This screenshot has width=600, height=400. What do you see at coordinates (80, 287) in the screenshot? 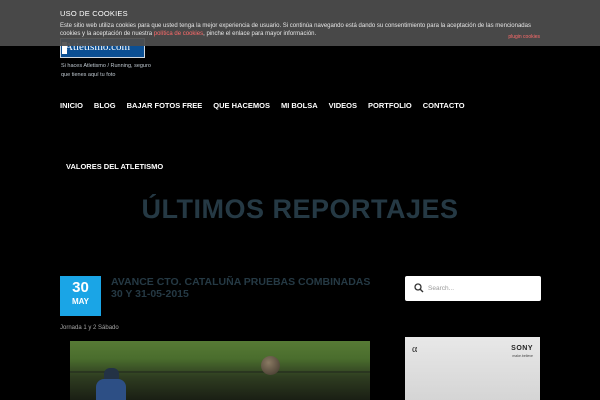
I see `post-date-day: 30` at bounding box center [80, 287].